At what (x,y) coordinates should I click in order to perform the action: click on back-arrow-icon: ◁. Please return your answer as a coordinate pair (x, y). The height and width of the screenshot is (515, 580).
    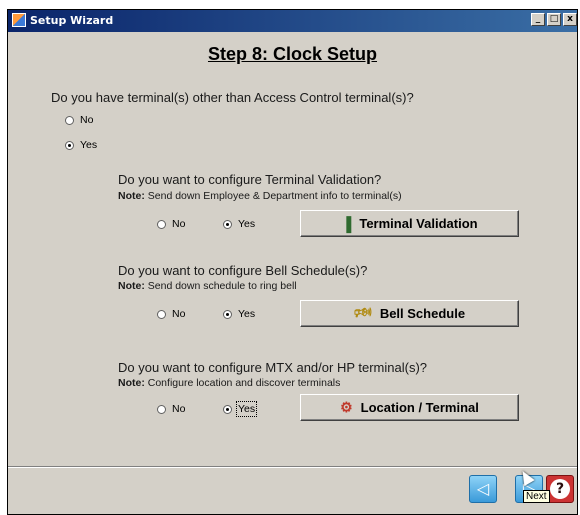
    Looking at the image, I should click on (483, 489).